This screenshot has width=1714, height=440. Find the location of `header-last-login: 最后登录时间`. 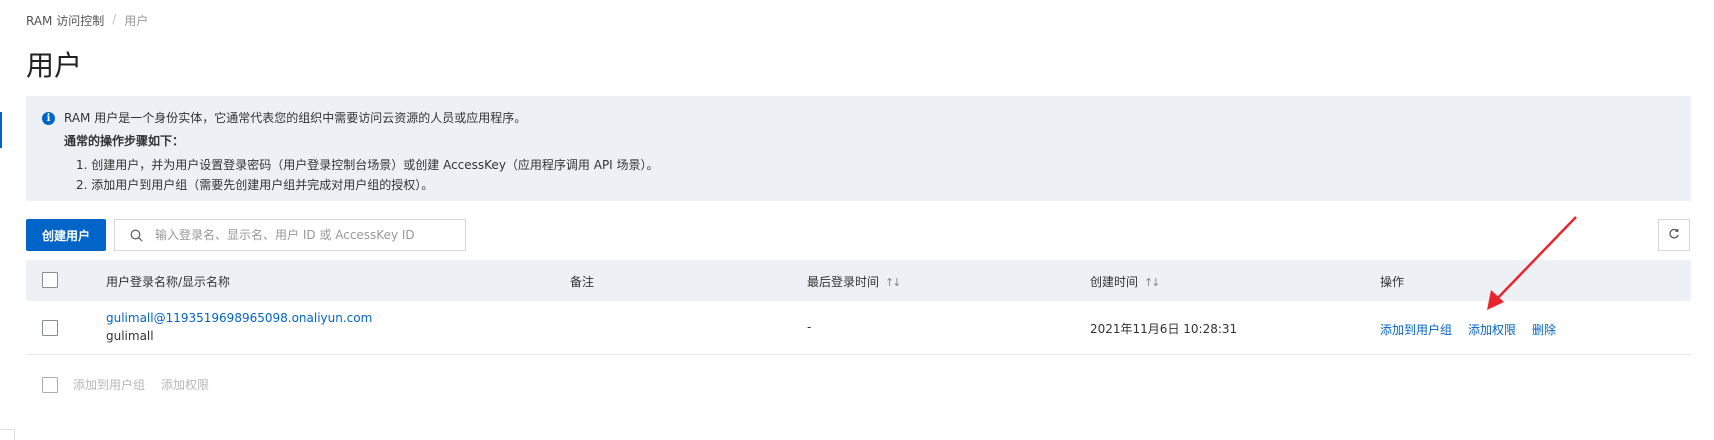

header-last-login: 最后登录时间 is located at coordinates (843, 282).